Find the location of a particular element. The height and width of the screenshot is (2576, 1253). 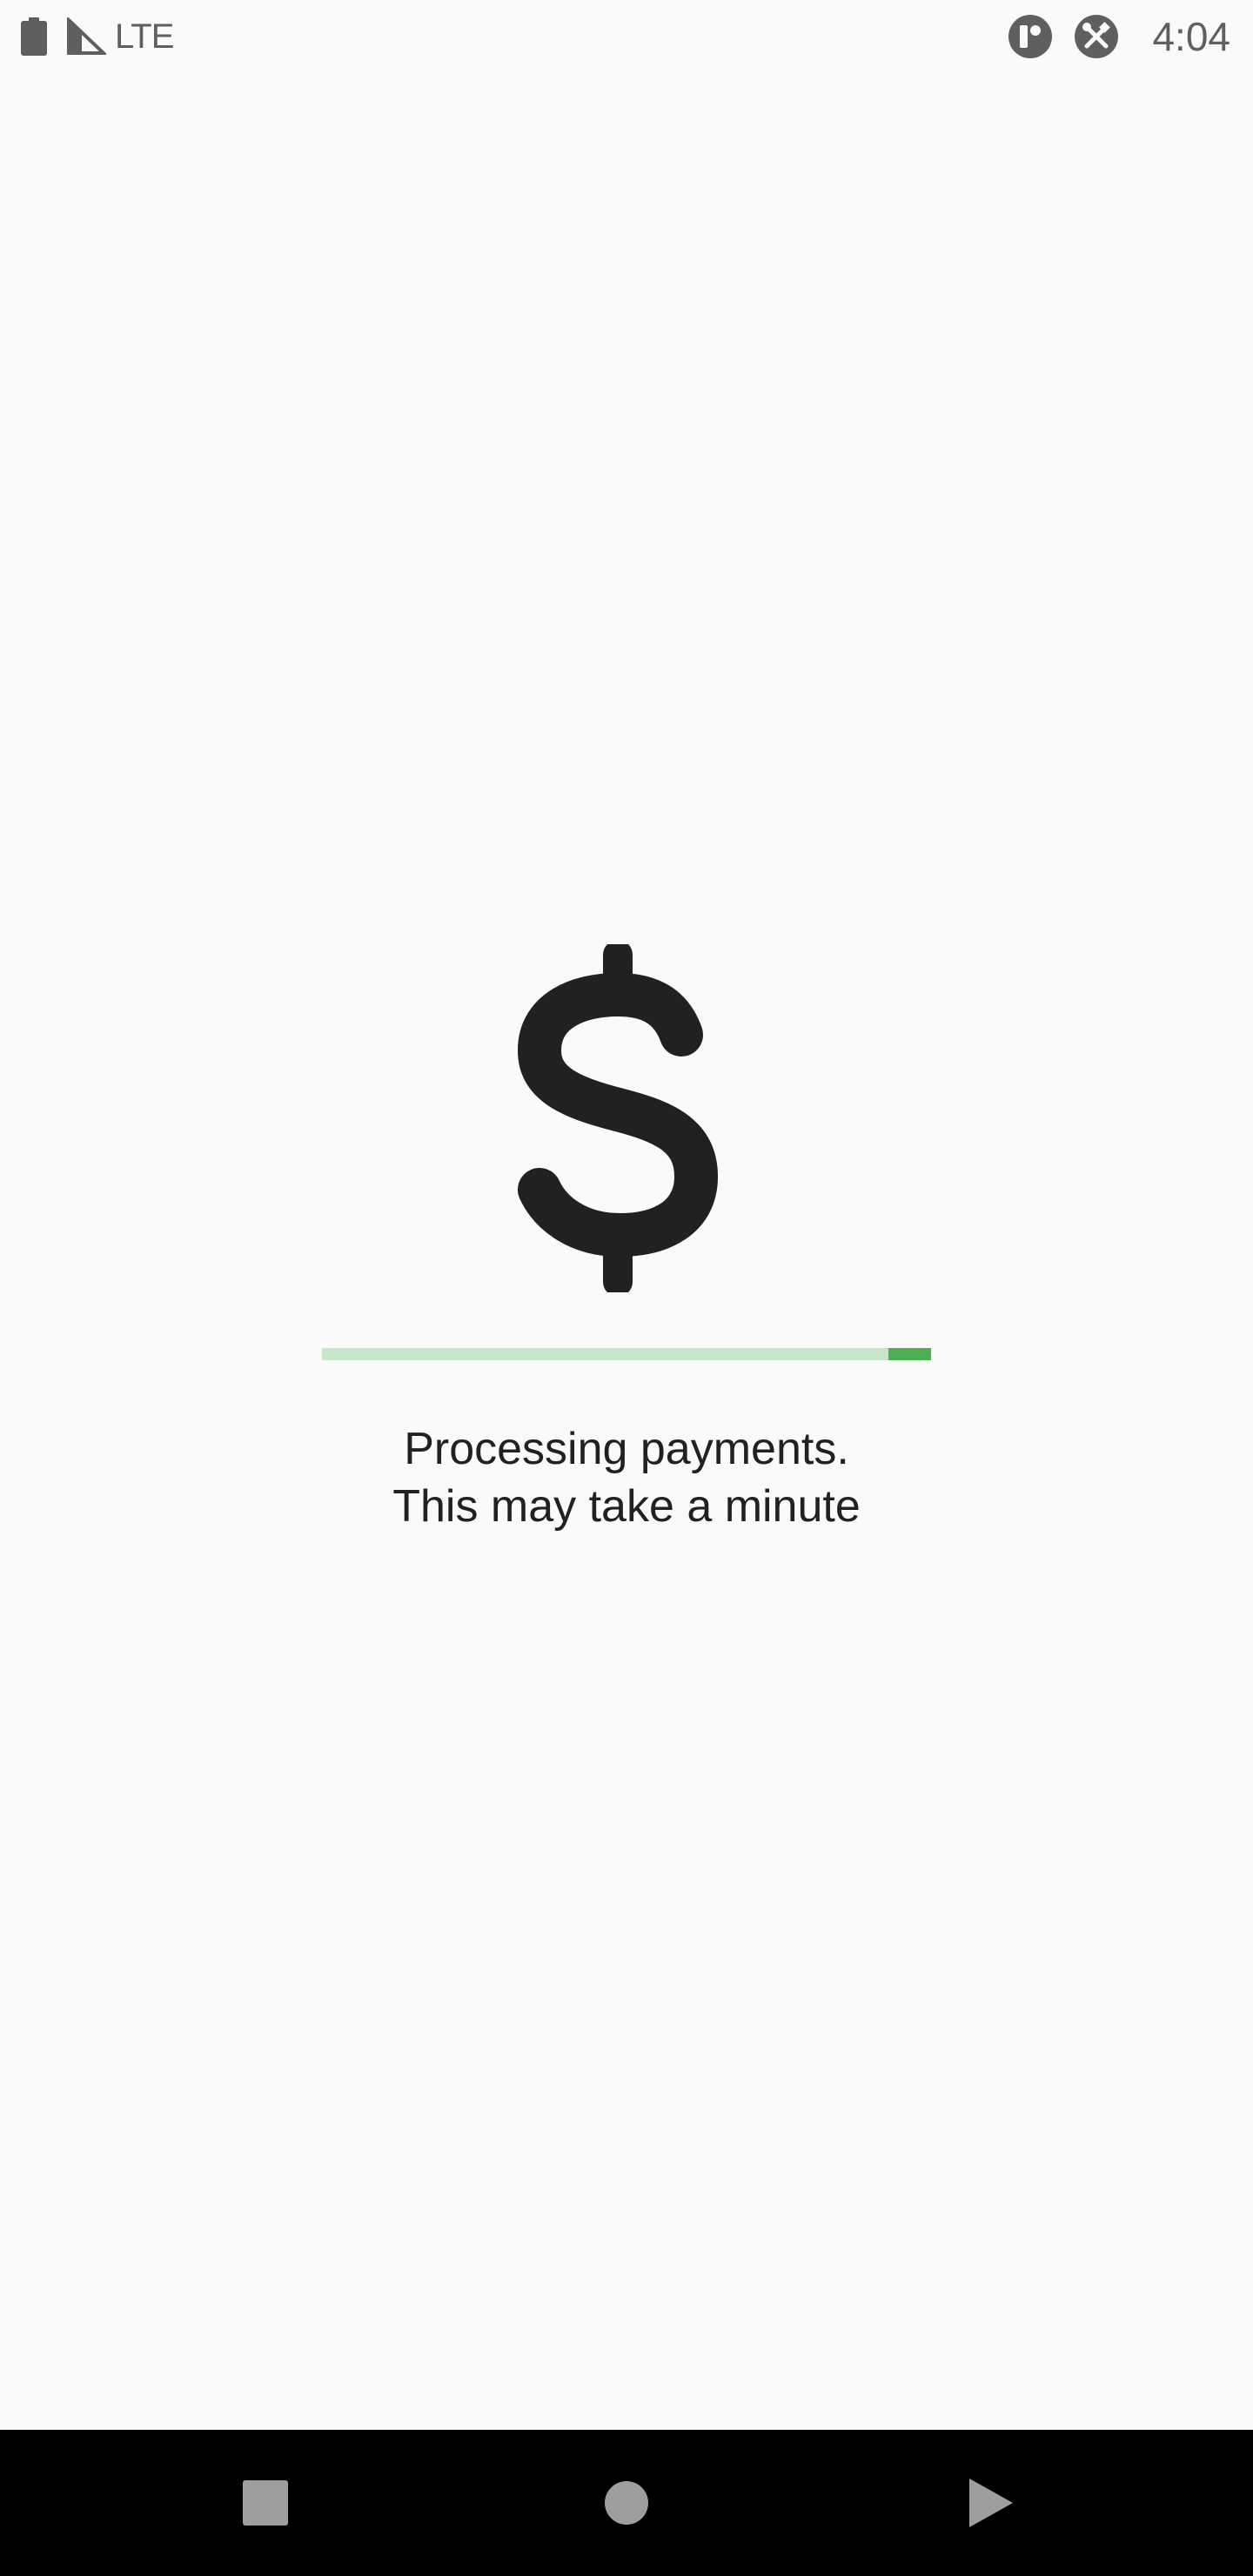

triangle-icon is located at coordinates (991, 2503).